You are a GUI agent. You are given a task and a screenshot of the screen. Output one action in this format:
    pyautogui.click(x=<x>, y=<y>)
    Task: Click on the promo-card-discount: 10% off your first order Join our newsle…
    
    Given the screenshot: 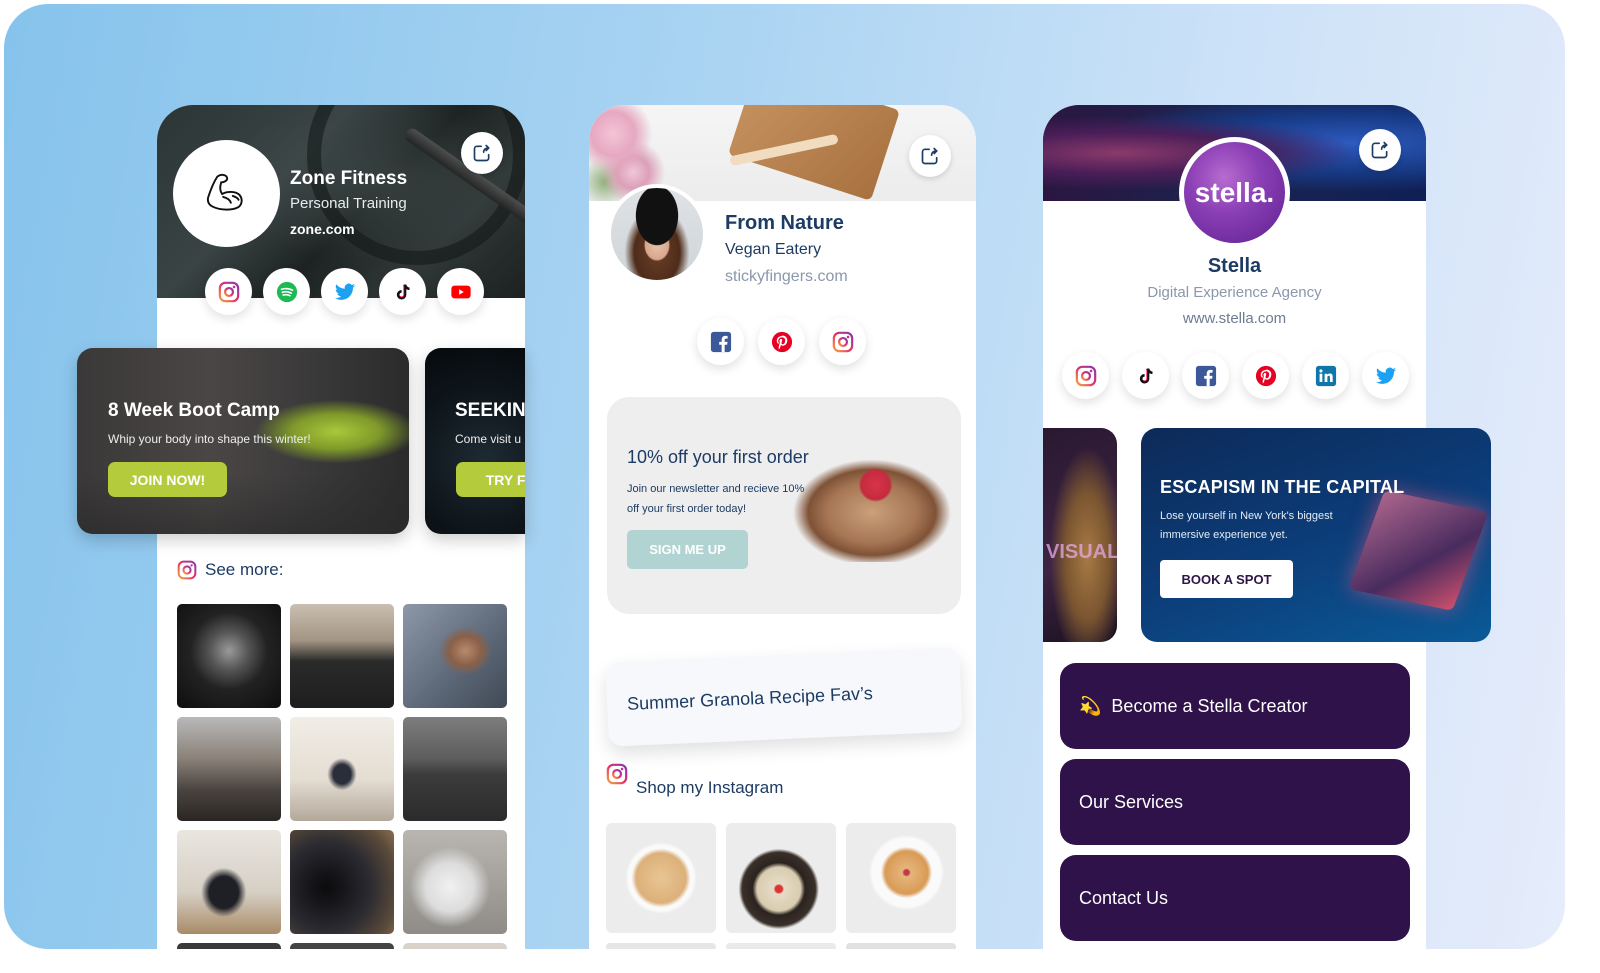 What is the action you would take?
    pyautogui.click(x=784, y=505)
    